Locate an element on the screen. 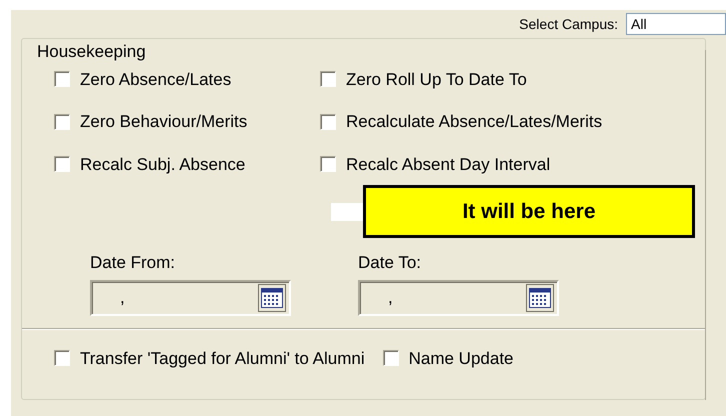  group-title: Housekeeping is located at coordinates (91, 51).